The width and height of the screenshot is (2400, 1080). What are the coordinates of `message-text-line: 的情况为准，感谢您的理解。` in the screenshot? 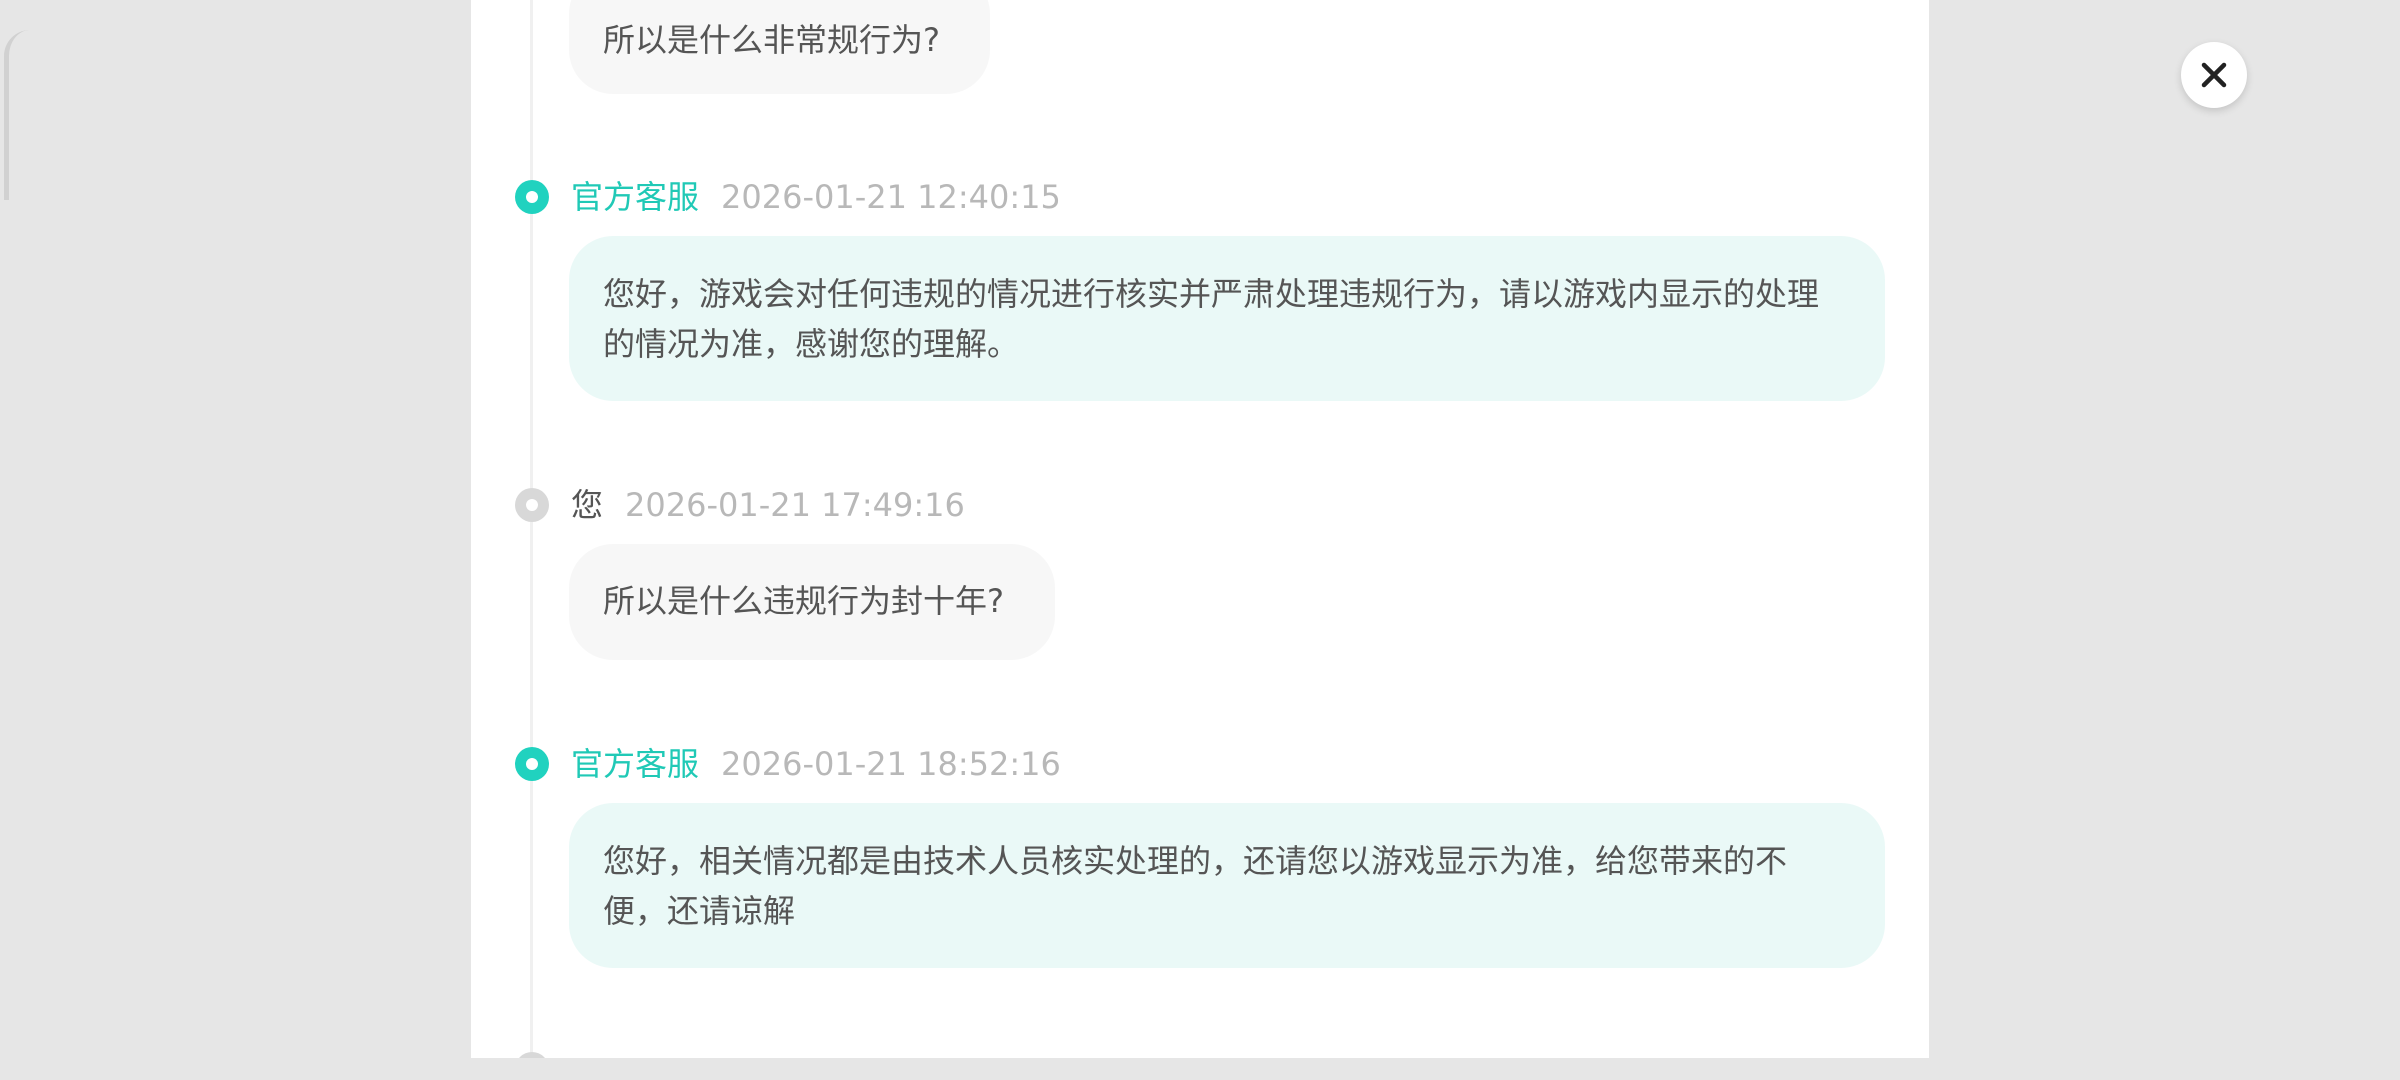 It's located at (811, 344).